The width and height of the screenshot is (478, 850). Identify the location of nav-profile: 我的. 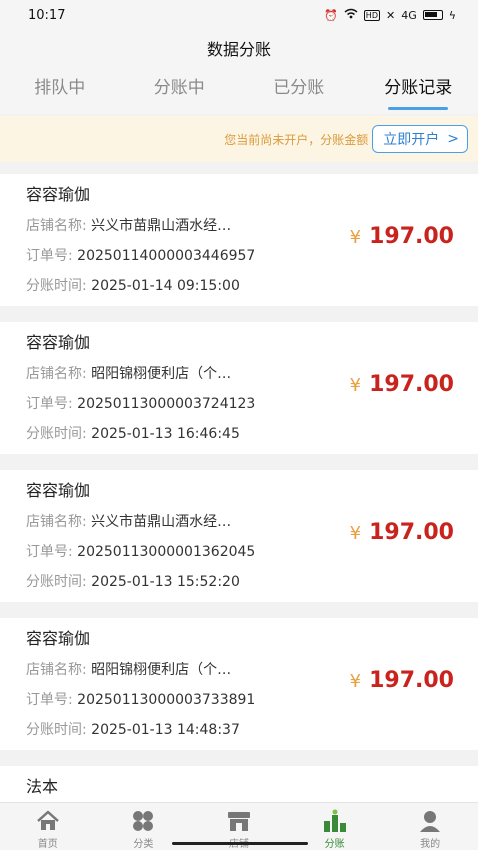
(430, 826).